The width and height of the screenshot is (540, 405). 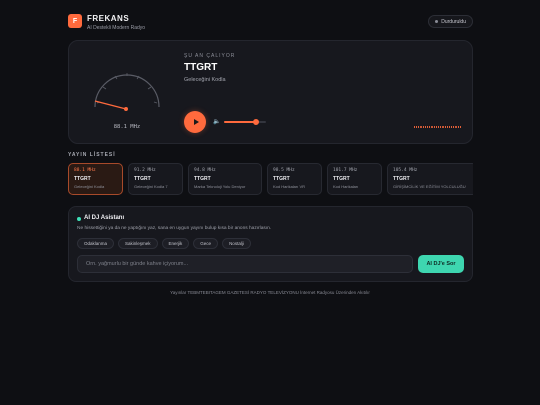 What do you see at coordinates (284, 170) in the screenshot?
I see `station-frequency: 98.5 MHz` at bounding box center [284, 170].